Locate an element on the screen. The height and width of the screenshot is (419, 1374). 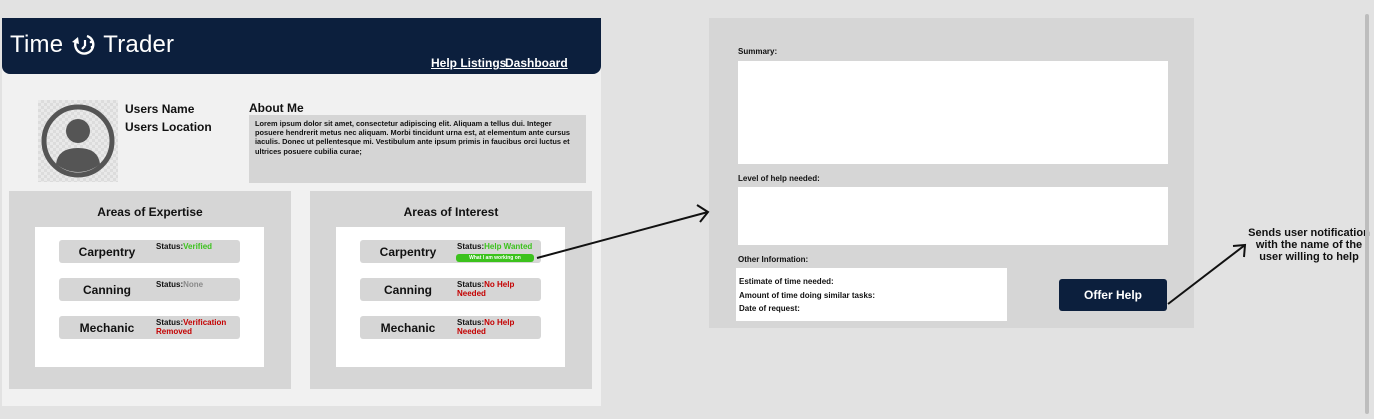
arrow-to-form is located at coordinates (623, 231).